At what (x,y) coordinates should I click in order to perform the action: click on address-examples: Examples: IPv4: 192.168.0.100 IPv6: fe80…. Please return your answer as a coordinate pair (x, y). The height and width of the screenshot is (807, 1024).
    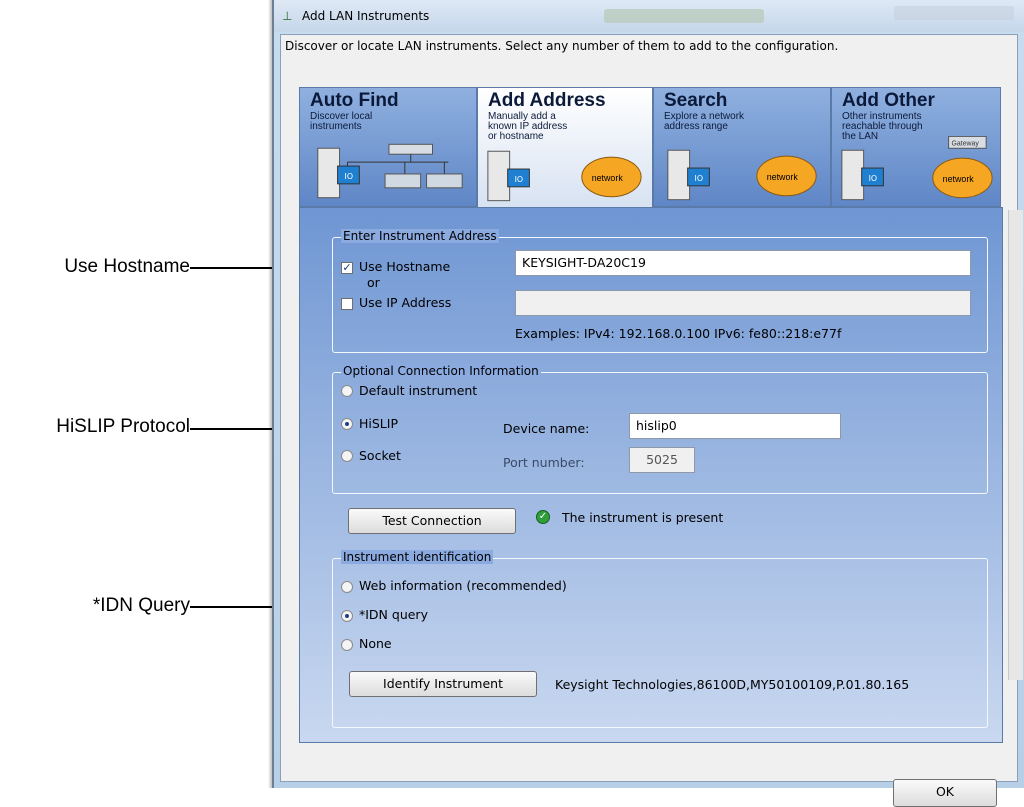
    Looking at the image, I should click on (678, 333).